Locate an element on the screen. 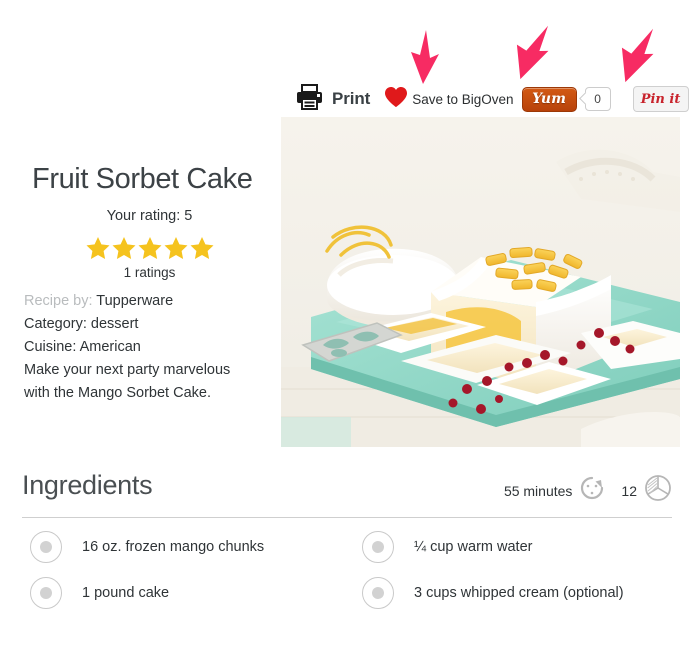  cuisine-row: Cuisine: American is located at coordinates (82, 347).